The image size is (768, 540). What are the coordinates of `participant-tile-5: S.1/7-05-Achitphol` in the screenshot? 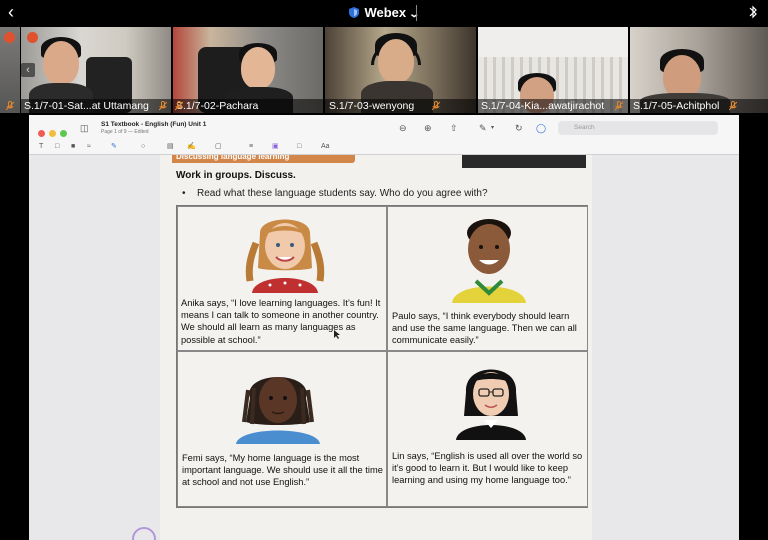 It's located at (699, 70).